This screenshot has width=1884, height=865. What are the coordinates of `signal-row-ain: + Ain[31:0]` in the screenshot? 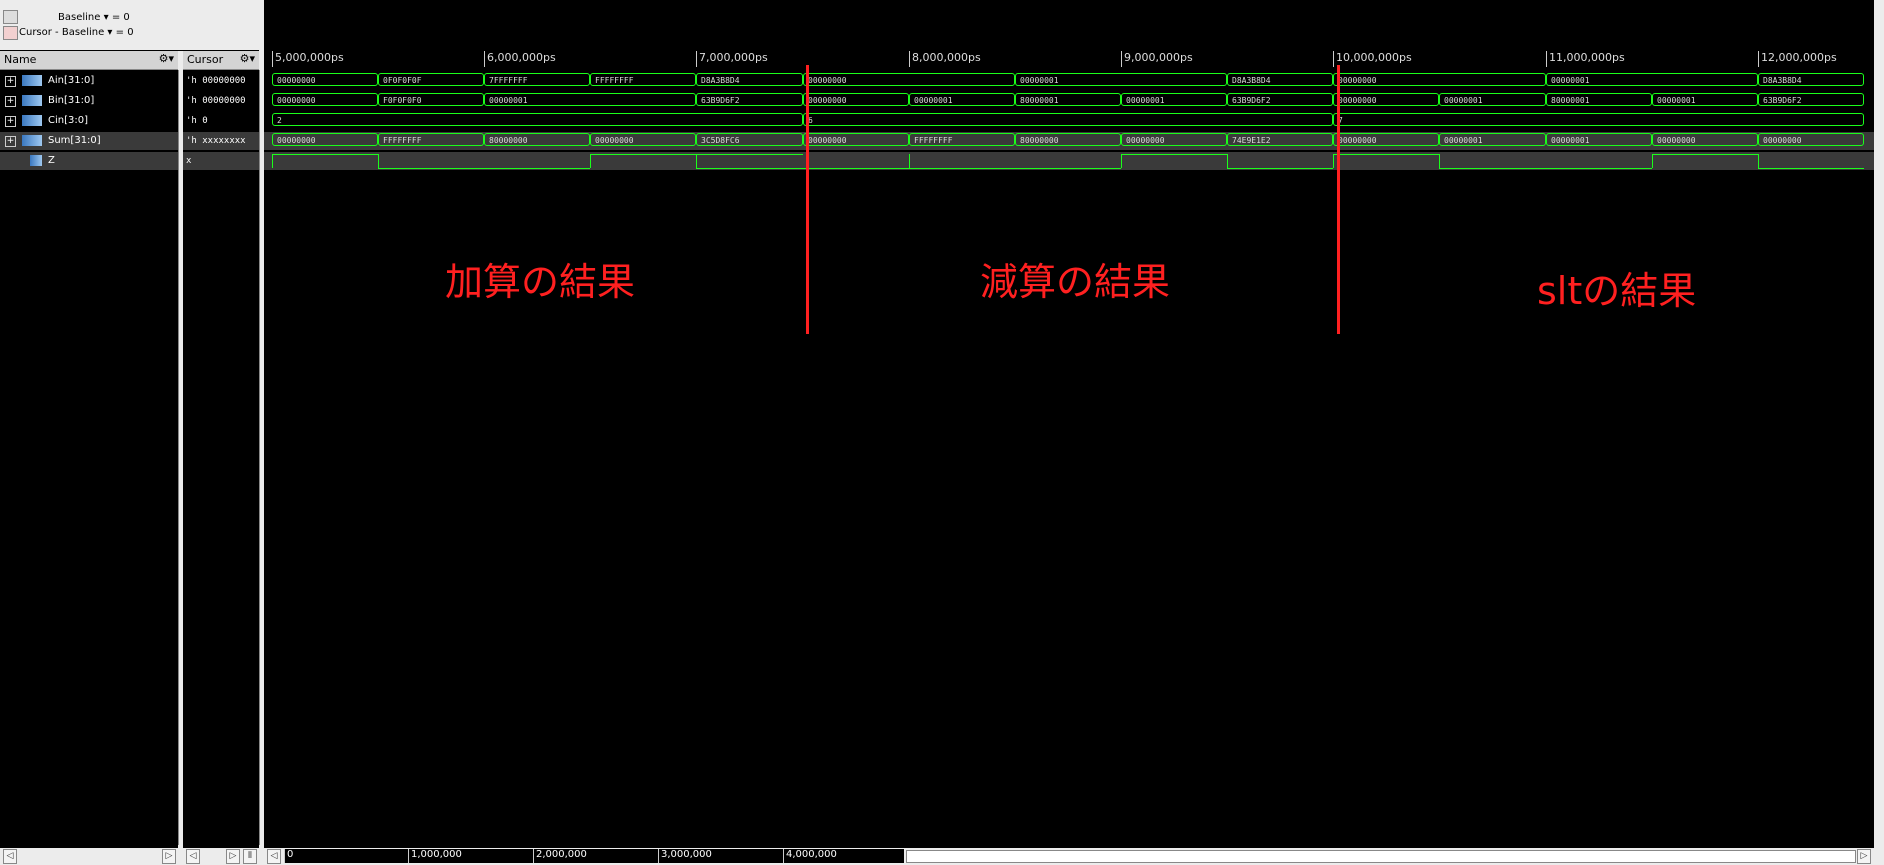 It's located at (89, 81).